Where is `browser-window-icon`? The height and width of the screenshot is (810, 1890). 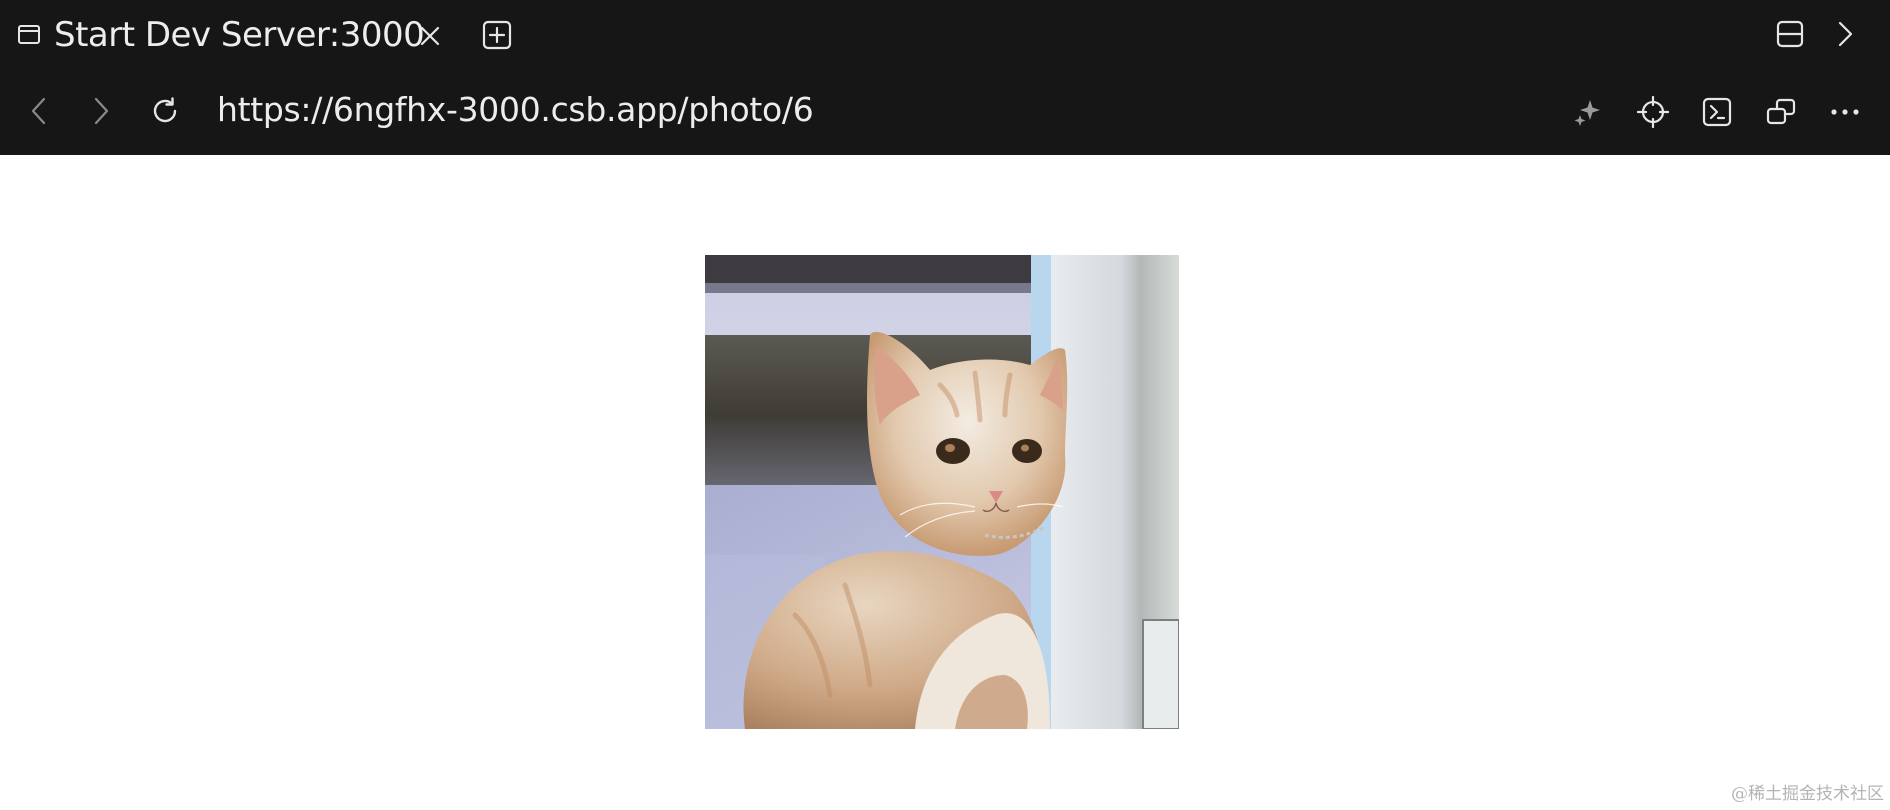 browser-window-icon is located at coordinates (29, 34).